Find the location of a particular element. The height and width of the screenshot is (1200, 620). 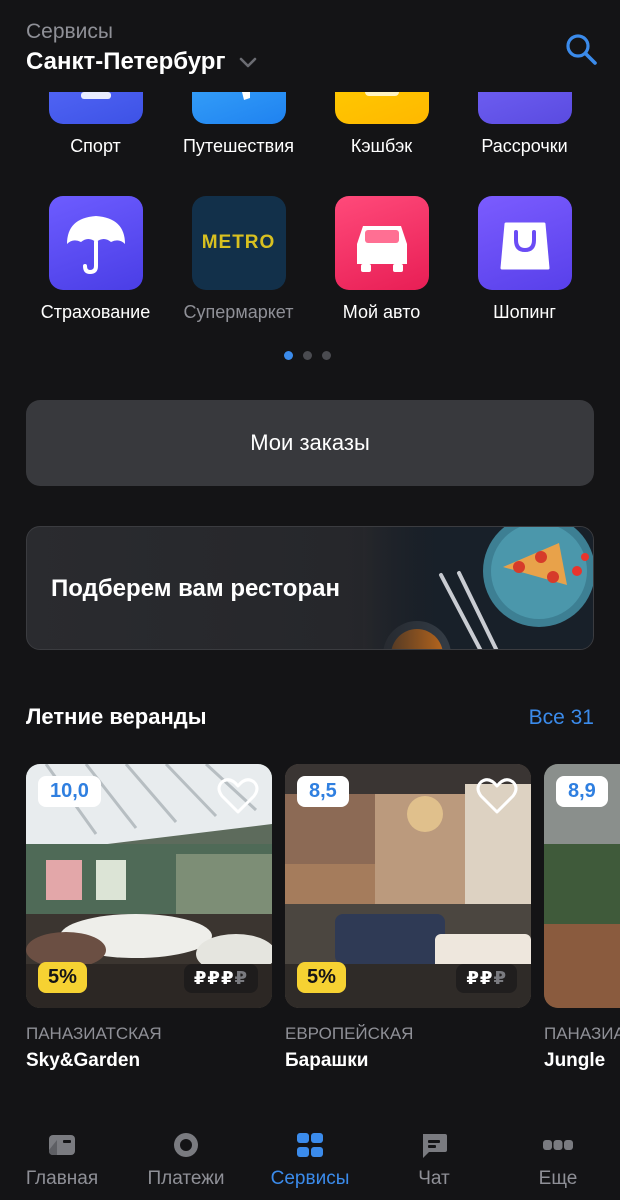

restaurant-name: Jungle is located at coordinates (574, 1061).